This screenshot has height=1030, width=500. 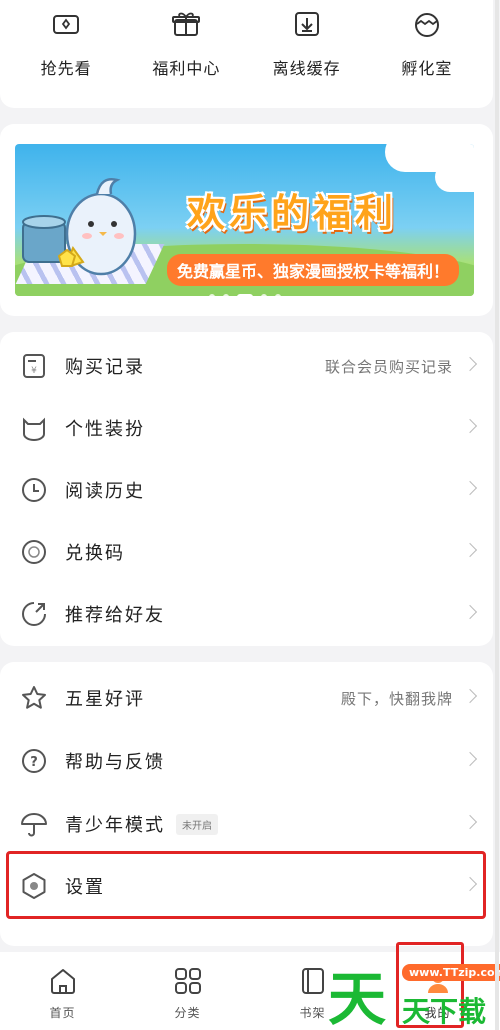 I want to click on quick-item-offline: 离线缓存, so click(x=307, y=54).